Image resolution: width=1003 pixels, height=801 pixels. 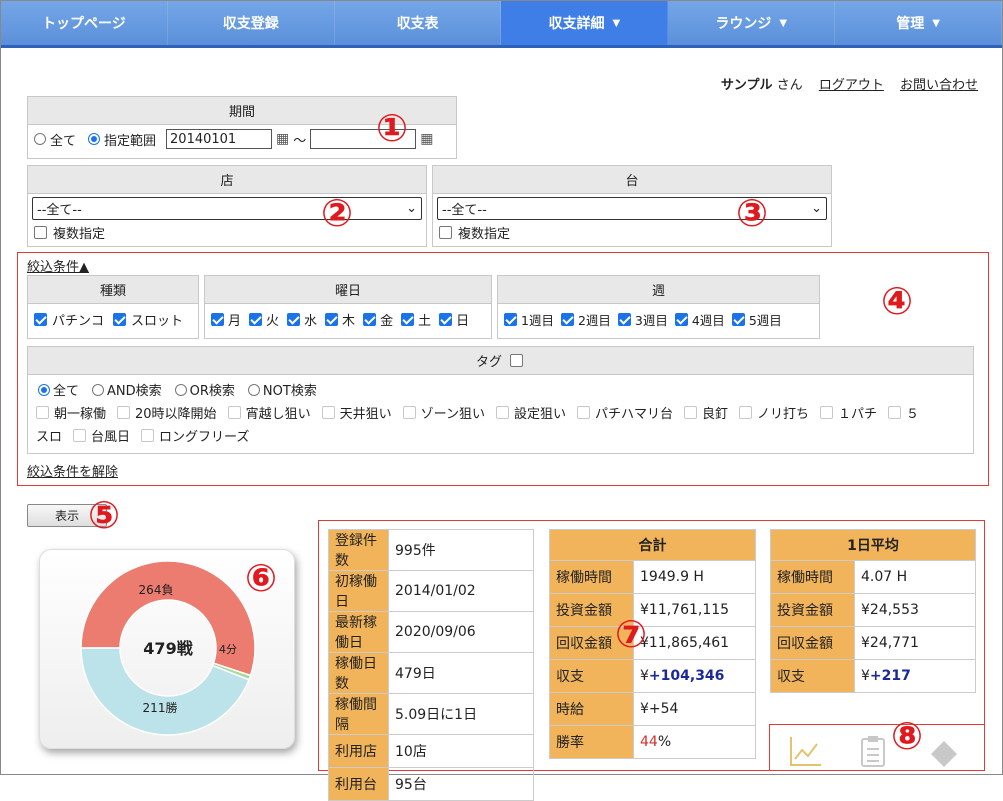 What do you see at coordinates (311, 321) in the screenshot?
I see `weekday-label: 水` at bounding box center [311, 321].